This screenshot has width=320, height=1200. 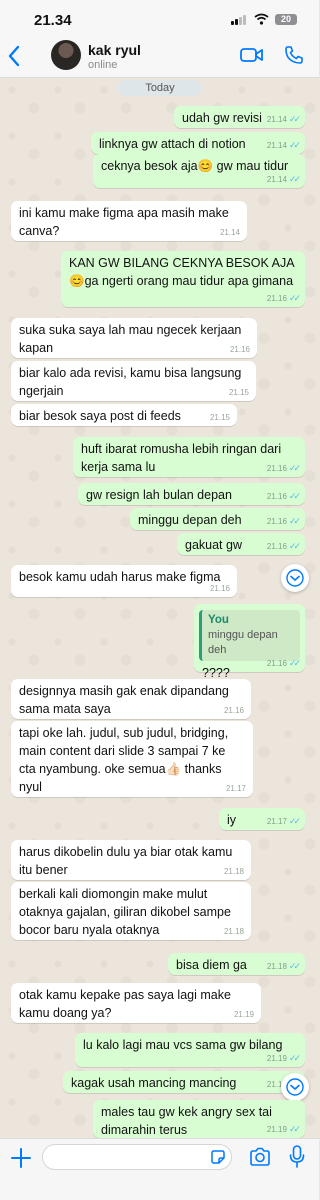 I want to click on message-meta: 21.14, so click(x=230, y=233).